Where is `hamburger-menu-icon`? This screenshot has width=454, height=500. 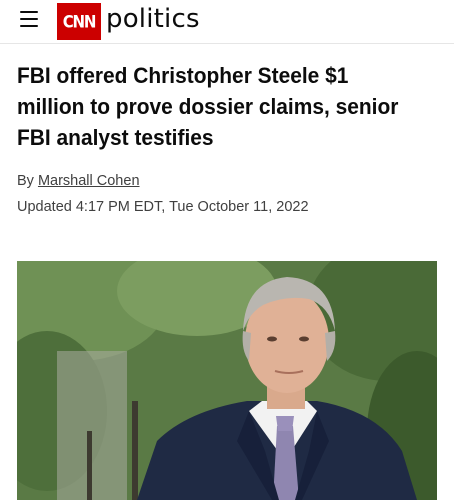 hamburger-menu-icon is located at coordinates (29, 19).